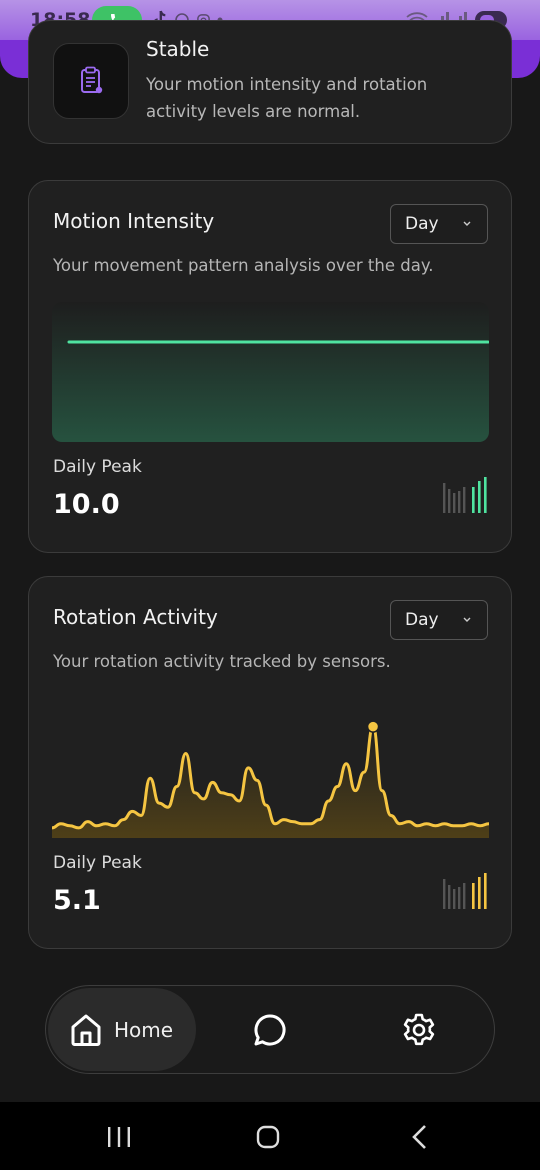  I want to click on nav-home-button: Home, so click(122, 1029).